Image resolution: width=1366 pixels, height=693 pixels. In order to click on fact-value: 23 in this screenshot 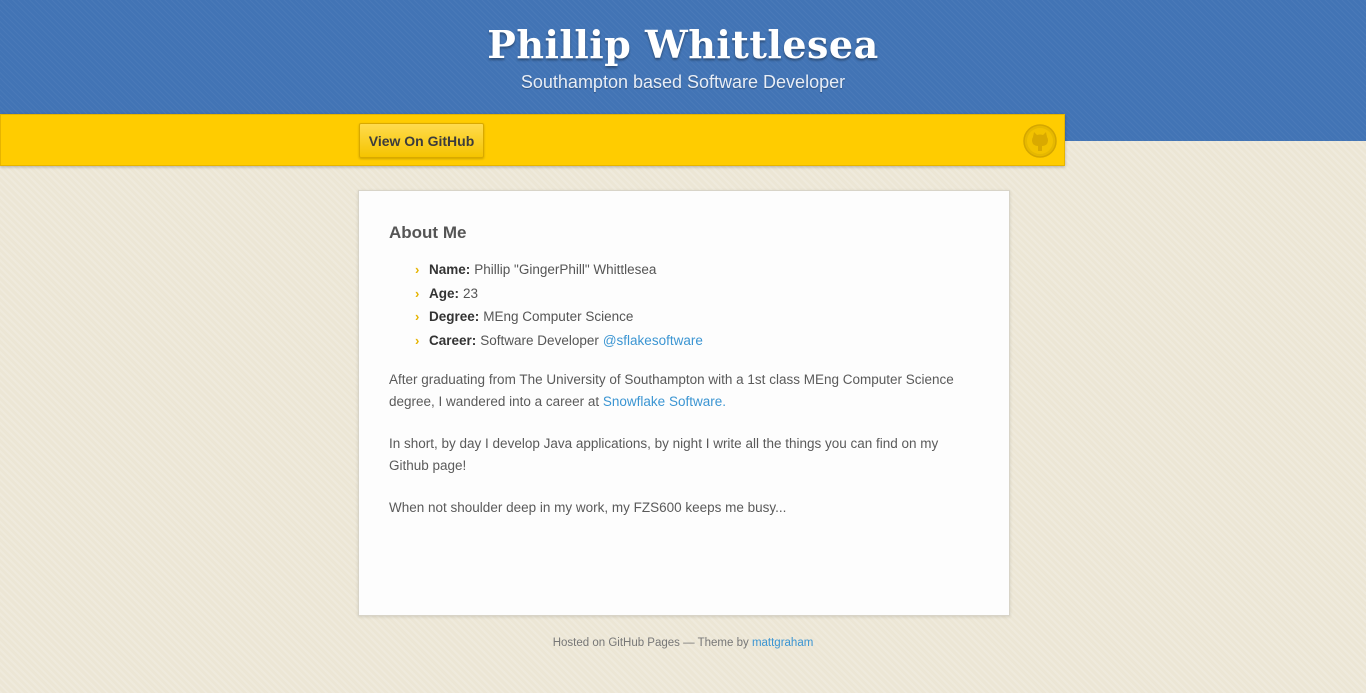, I will do `click(471, 293)`.